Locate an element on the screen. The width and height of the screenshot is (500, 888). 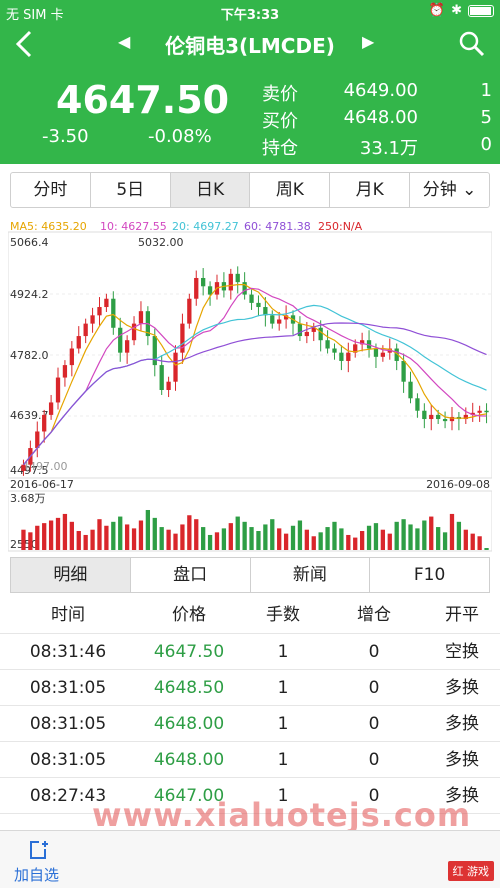
cell-time: 08:31:05 is located at coordinates (68, 760).